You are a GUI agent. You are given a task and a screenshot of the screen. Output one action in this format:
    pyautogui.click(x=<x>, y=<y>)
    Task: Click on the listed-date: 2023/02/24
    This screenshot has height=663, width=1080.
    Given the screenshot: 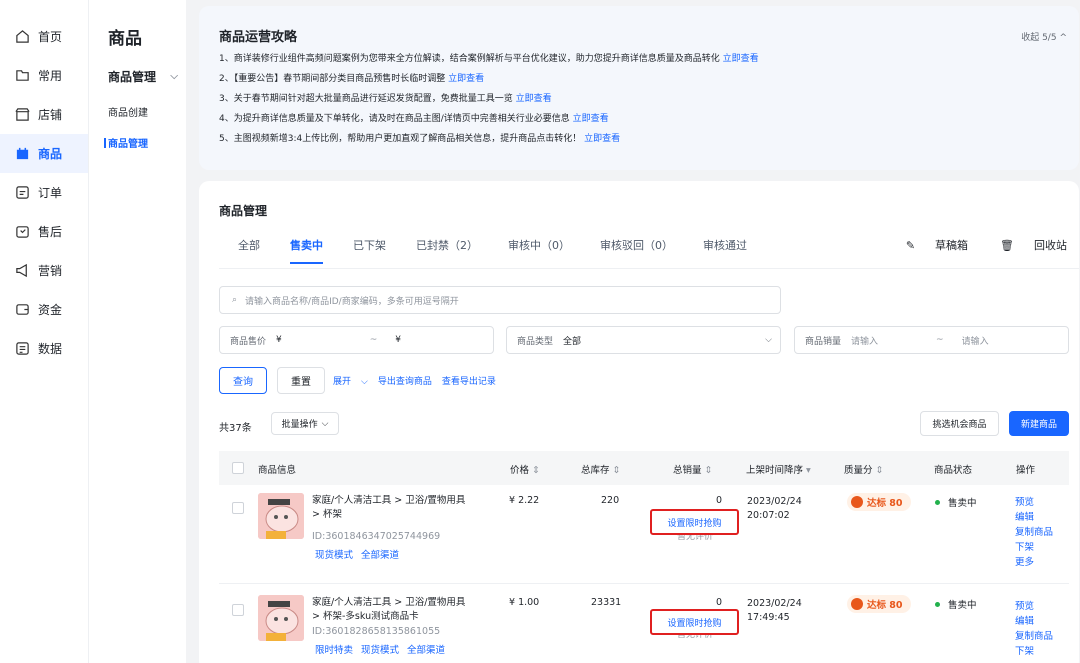 What is the action you would take?
    pyautogui.click(x=774, y=604)
    